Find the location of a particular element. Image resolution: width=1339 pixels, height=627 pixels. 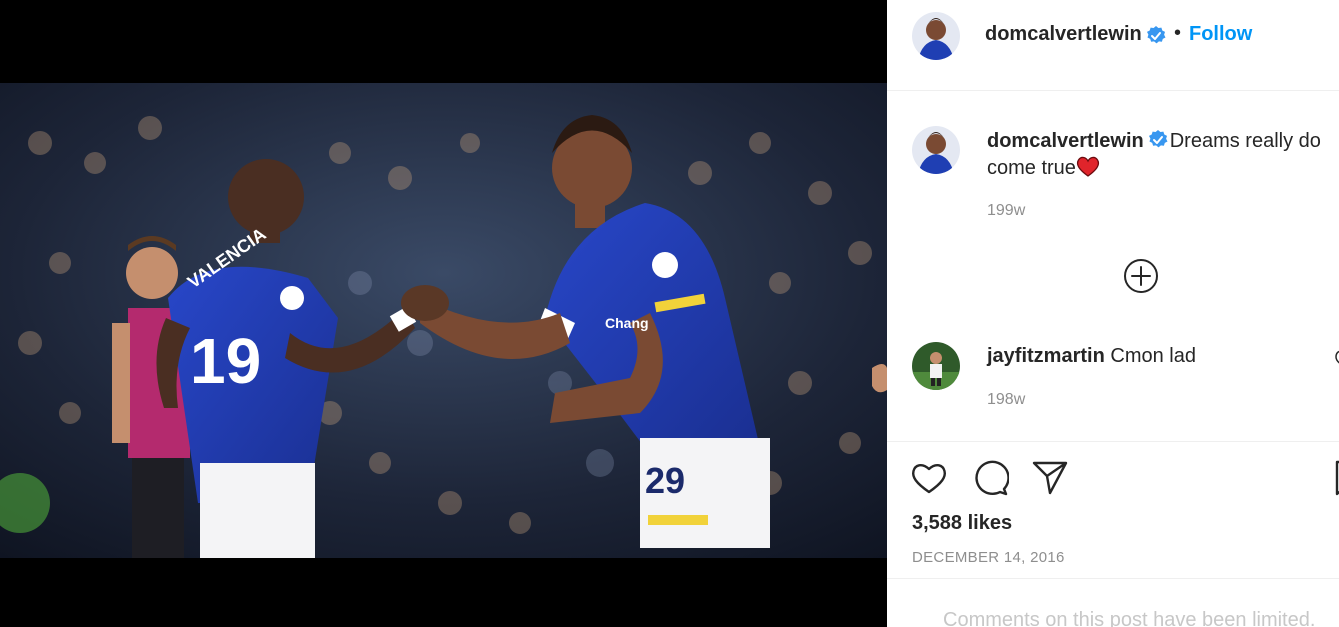

svg-text: Chang is located at coordinates (627, 323).